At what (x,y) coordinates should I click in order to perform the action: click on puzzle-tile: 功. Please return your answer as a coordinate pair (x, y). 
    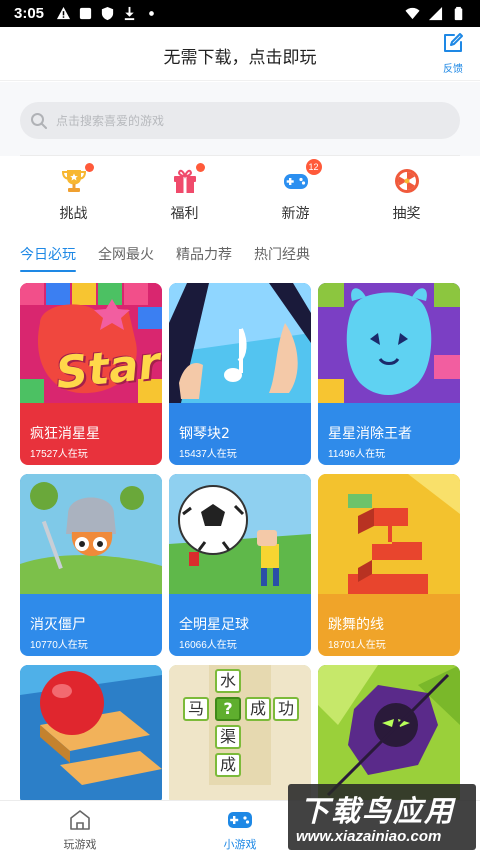
    Looking at the image, I should click on (286, 709).